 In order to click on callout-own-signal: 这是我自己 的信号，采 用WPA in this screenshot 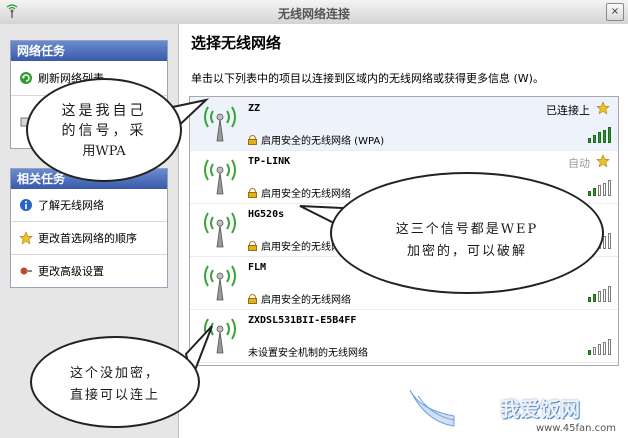, I will do `click(104, 130)`.